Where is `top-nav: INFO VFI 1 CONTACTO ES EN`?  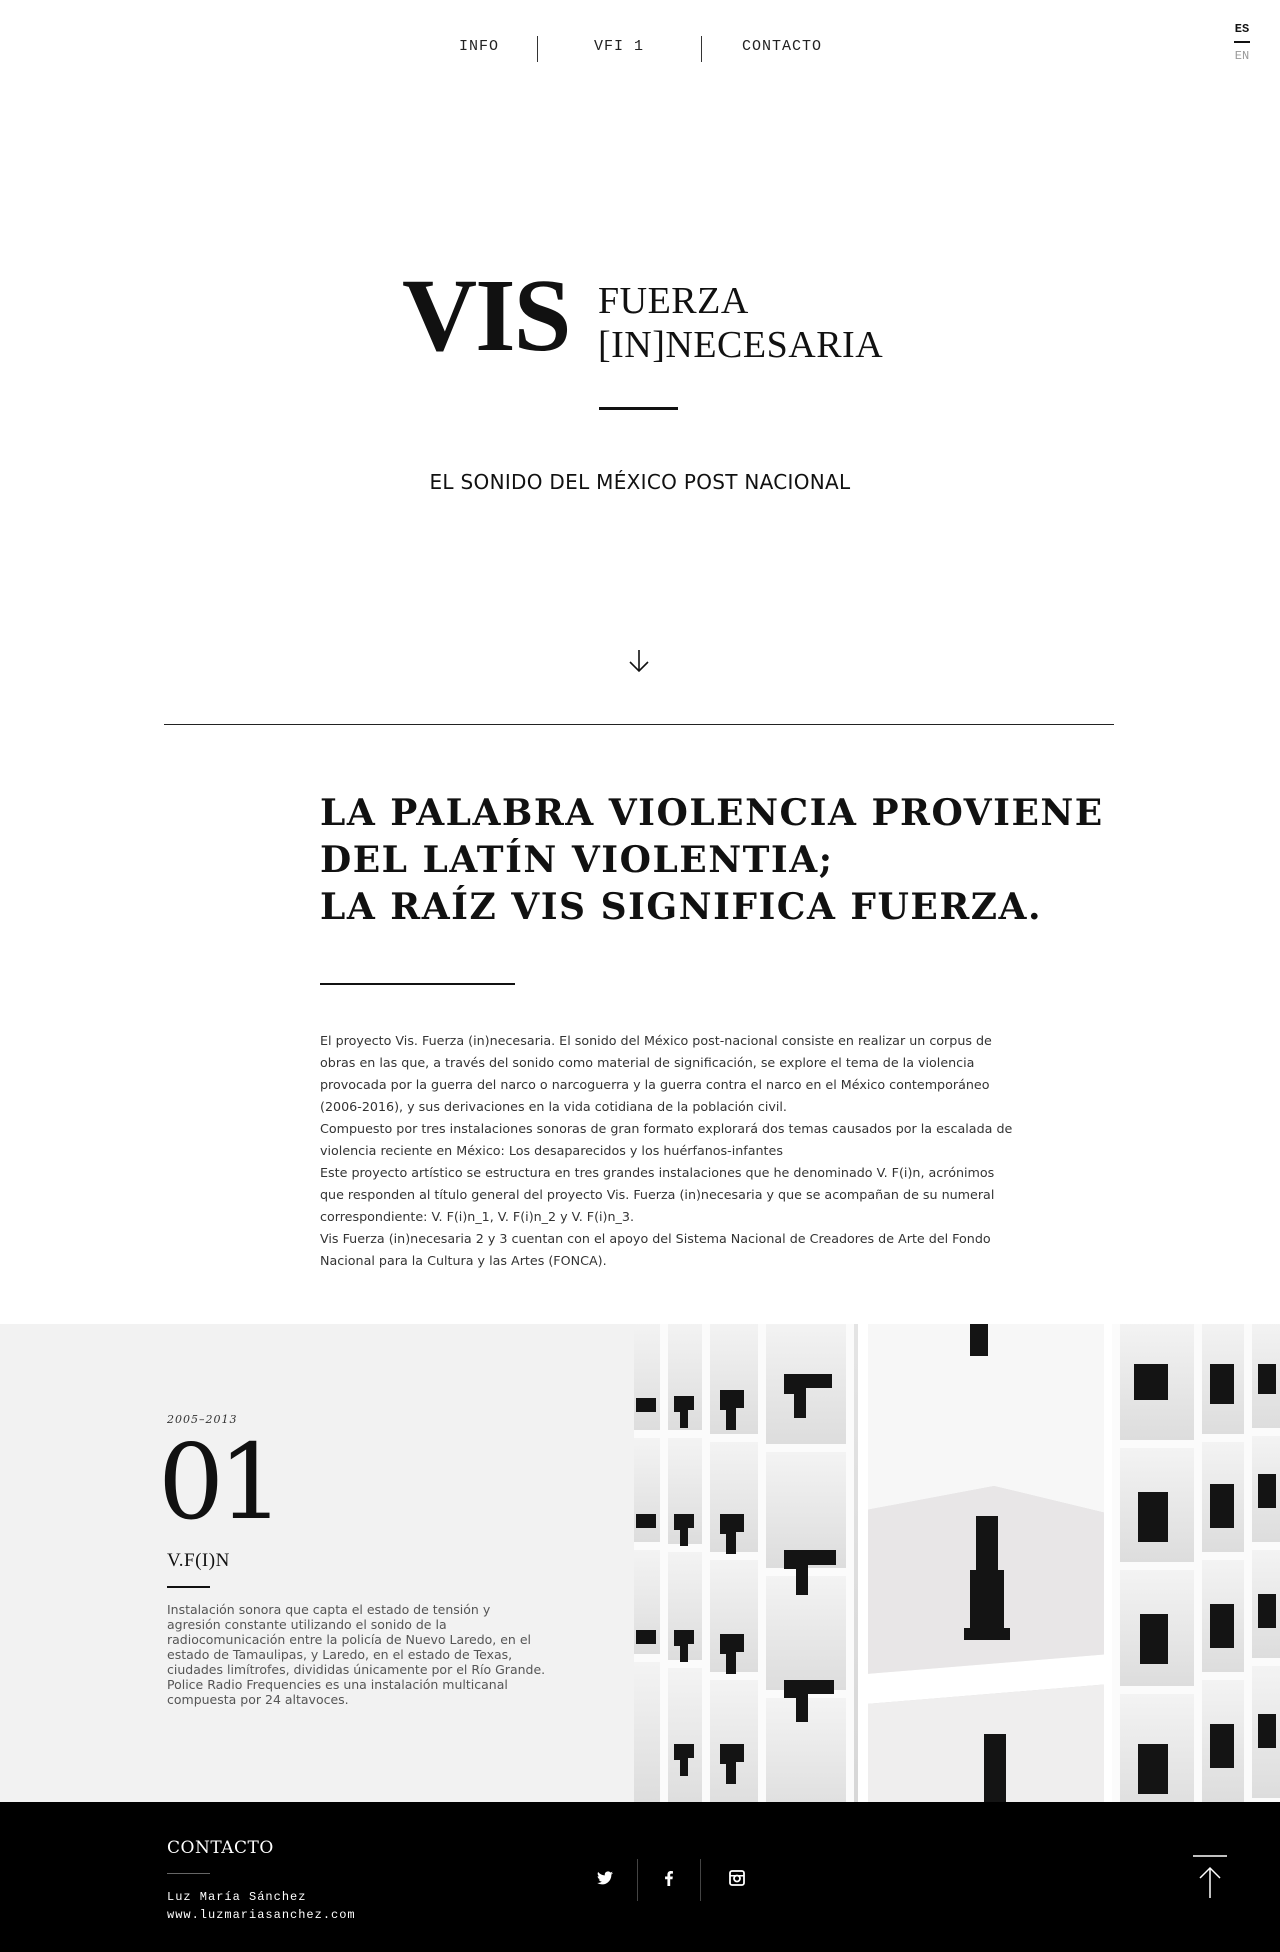 top-nav: INFO VFI 1 CONTACTO ES EN is located at coordinates (640, 50).